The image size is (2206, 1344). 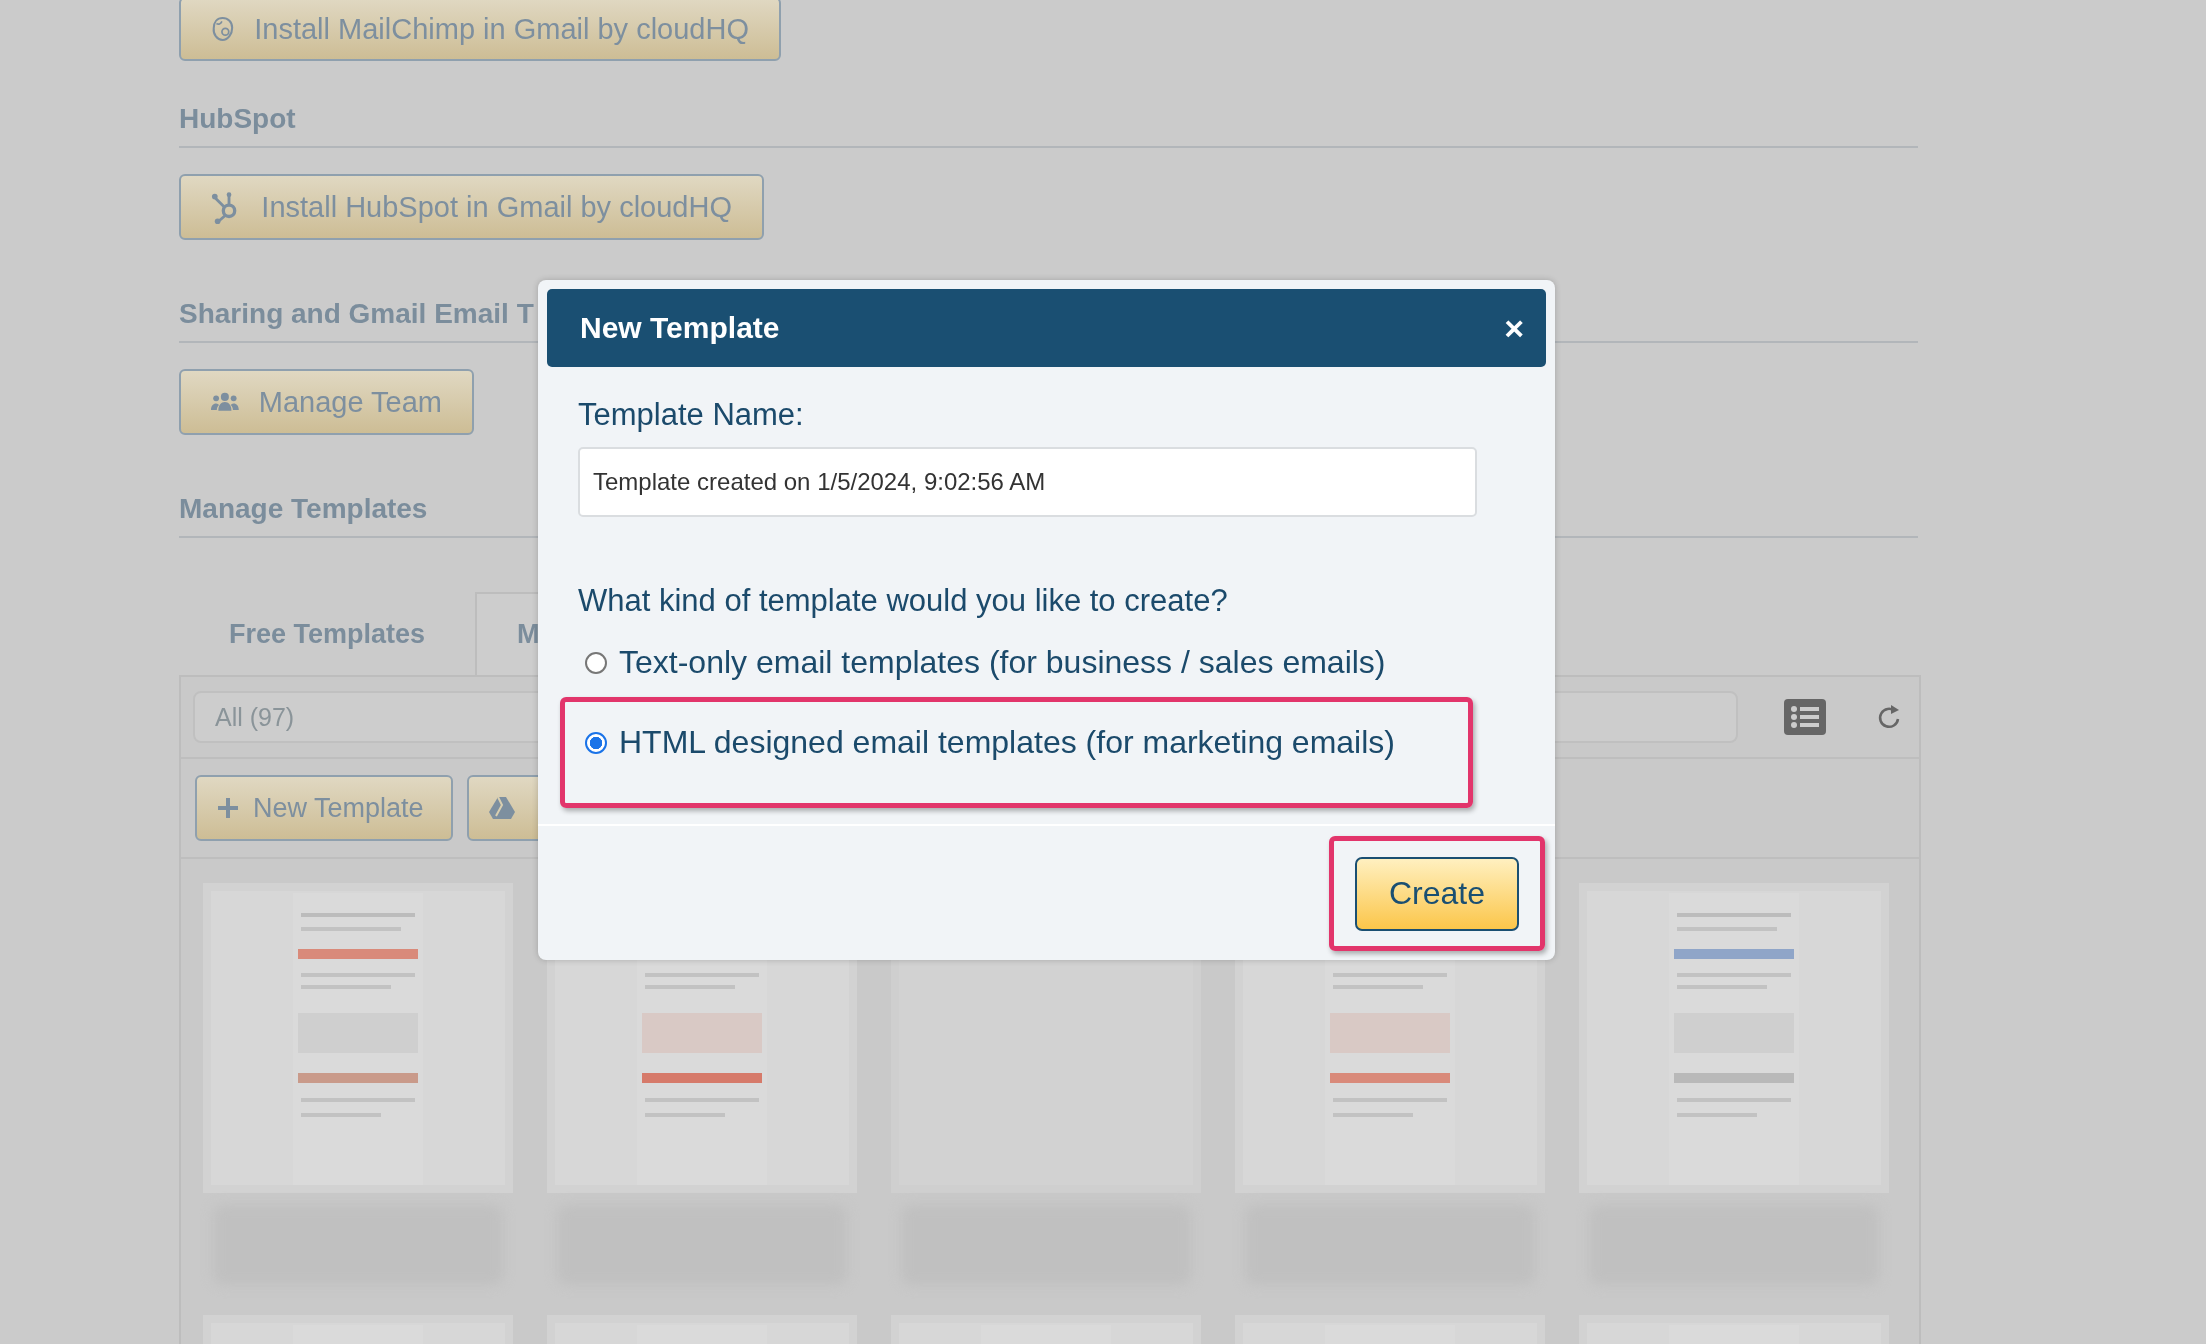 I want to click on dialog-title: New Template, so click(x=680, y=328).